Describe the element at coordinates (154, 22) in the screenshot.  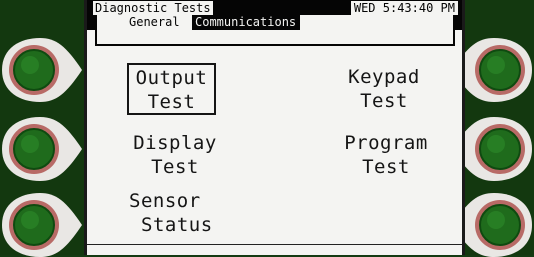
I see `tab-general: General` at that location.